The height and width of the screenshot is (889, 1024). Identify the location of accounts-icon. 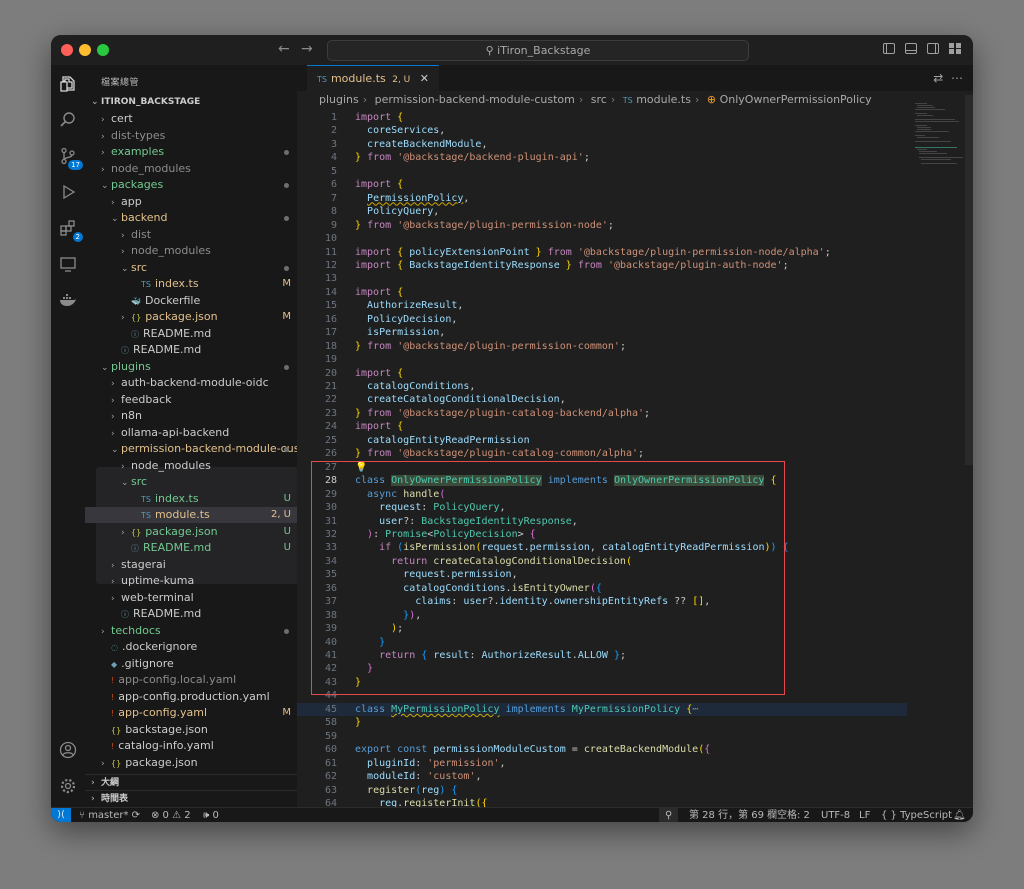
(68, 750).